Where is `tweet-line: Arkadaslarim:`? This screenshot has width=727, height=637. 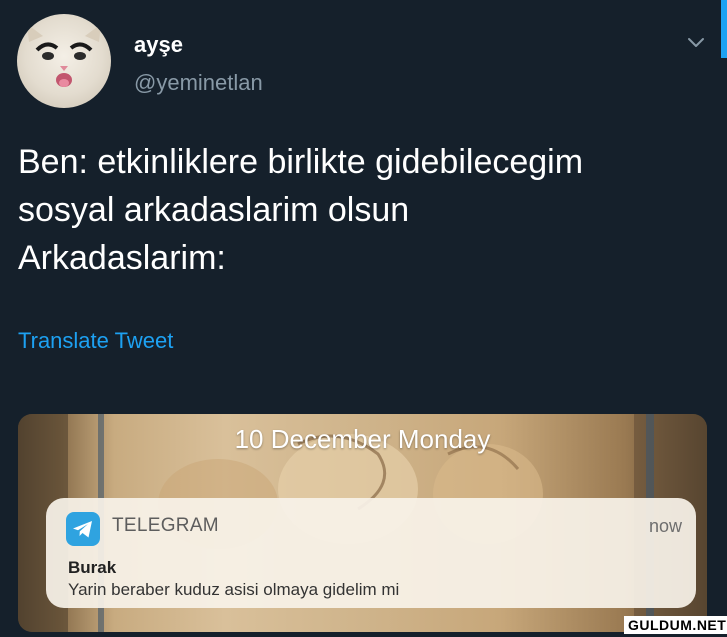
tweet-line: Arkadaslarim: is located at coordinates (122, 258).